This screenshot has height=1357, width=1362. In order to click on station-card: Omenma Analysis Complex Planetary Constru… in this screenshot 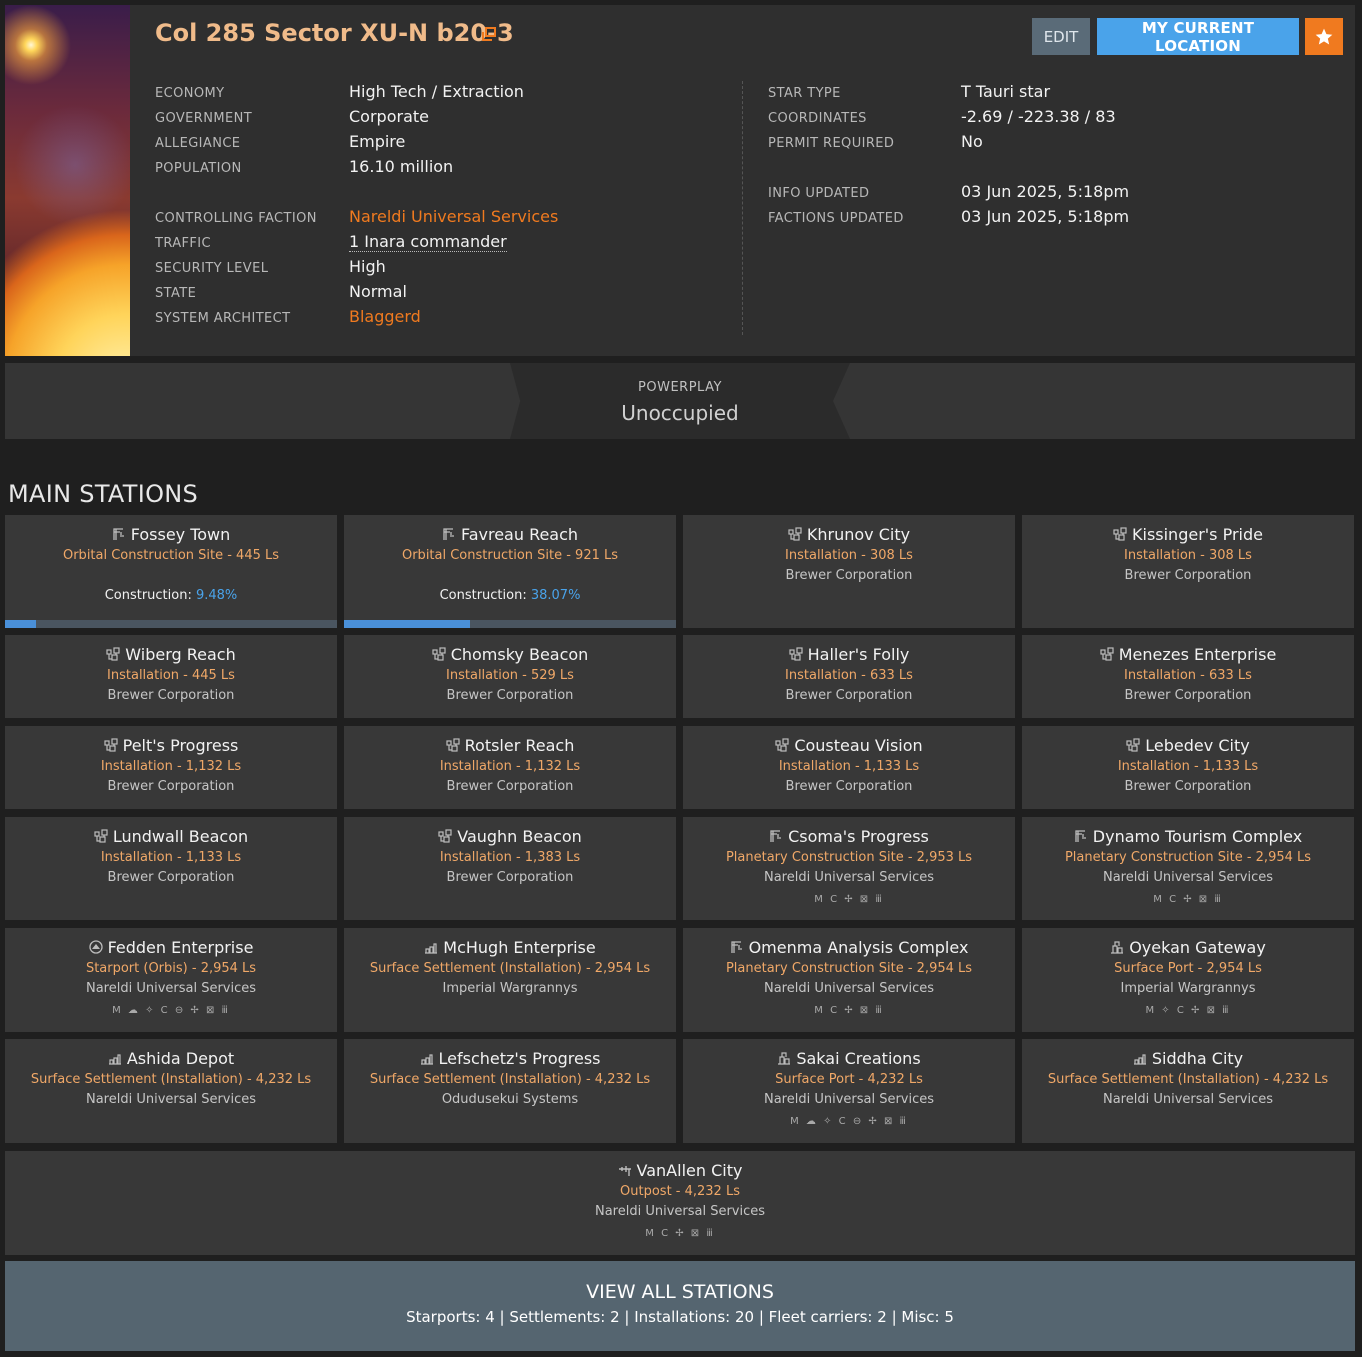, I will do `click(849, 980)`.